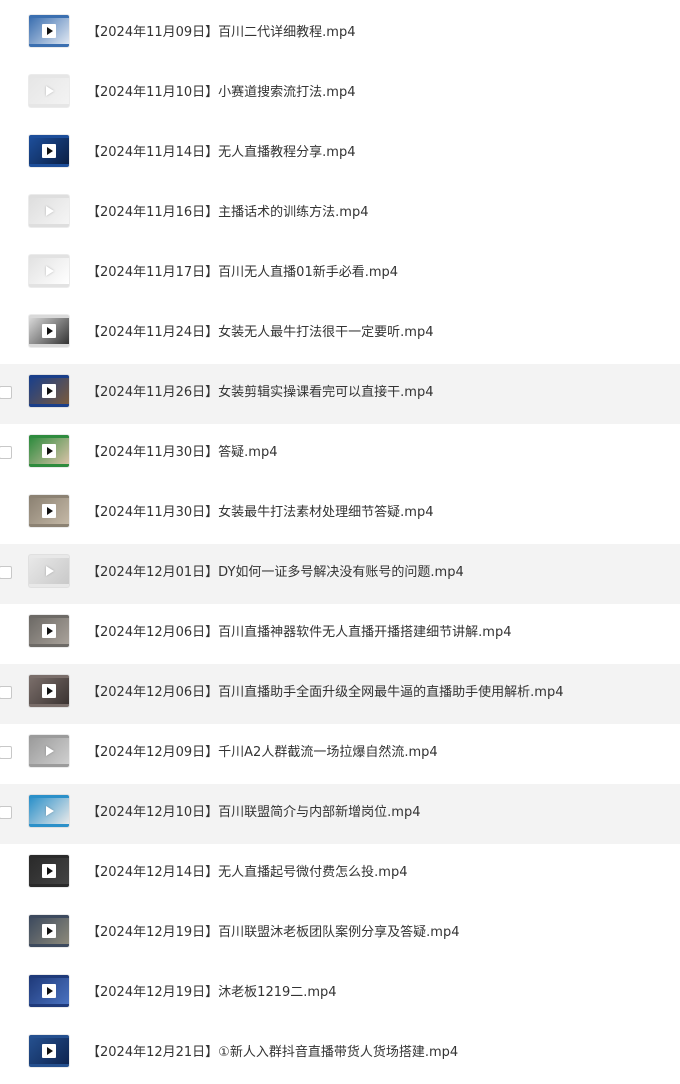 Image resolution: width=680 pixels, height=1084 pixels. I want to click on file-name: 【2024年11月17日】百川无人直播01新手必看.mp4, so click(242, 273).